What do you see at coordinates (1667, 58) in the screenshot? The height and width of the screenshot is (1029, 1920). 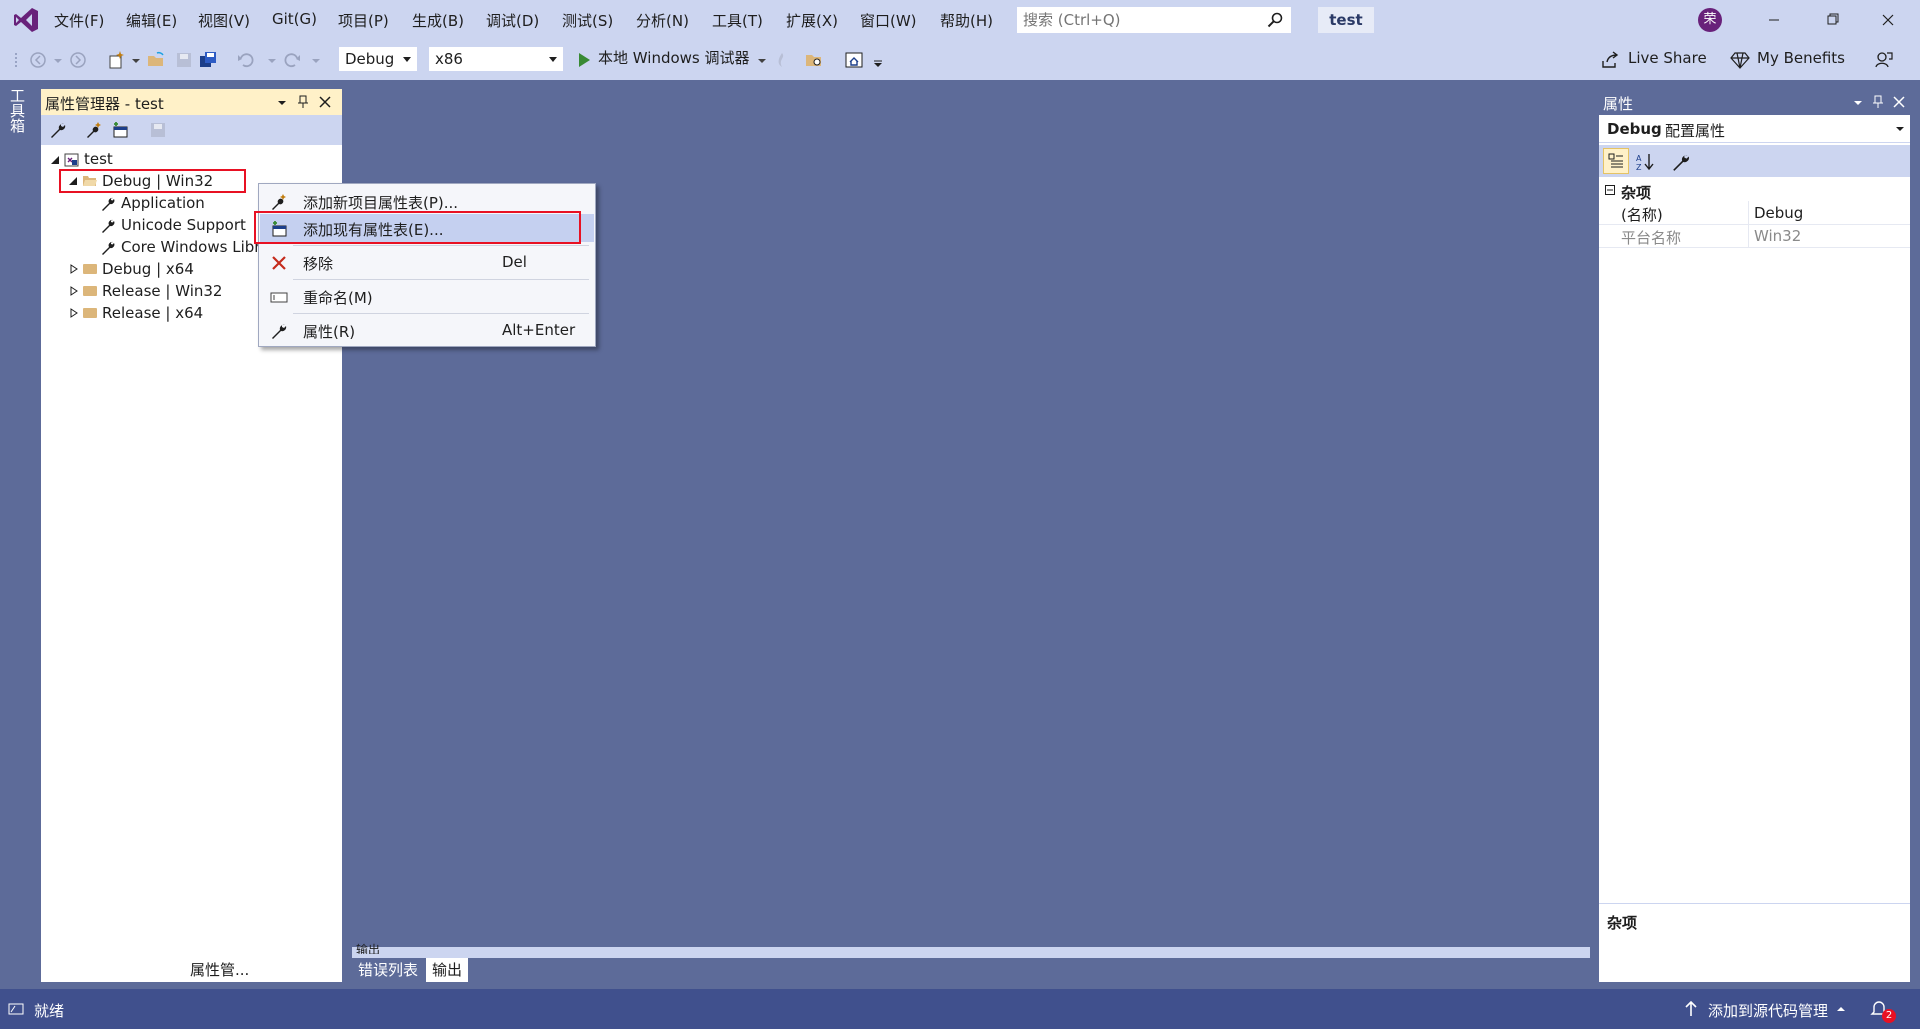 I see `live-share-button: Live Share` at bounding box center [1667, 58].